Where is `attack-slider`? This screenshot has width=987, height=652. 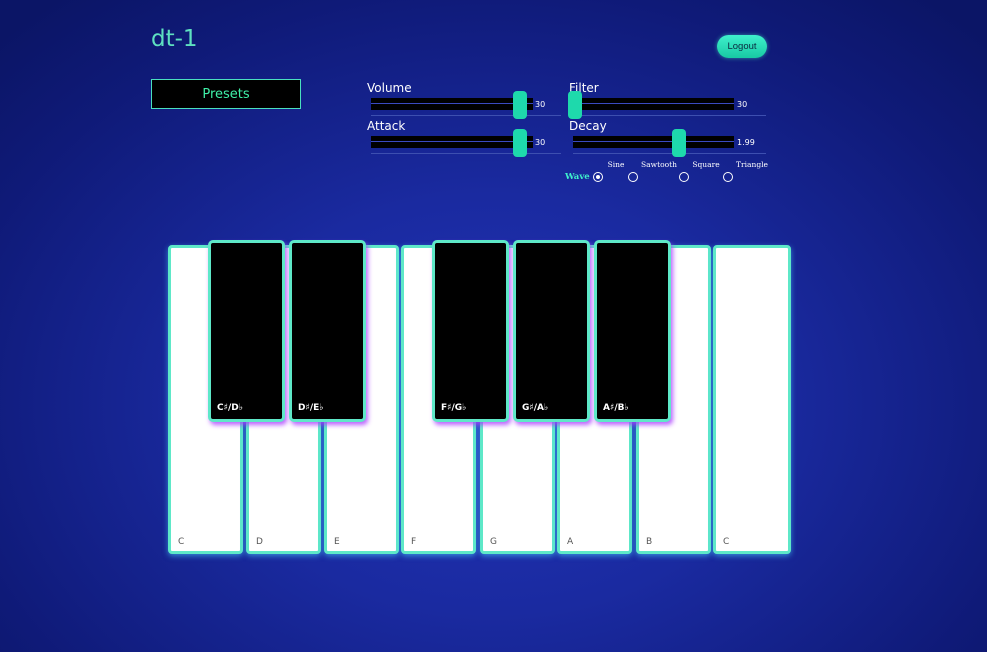
attack-slider is located at coordinates (466, 143).